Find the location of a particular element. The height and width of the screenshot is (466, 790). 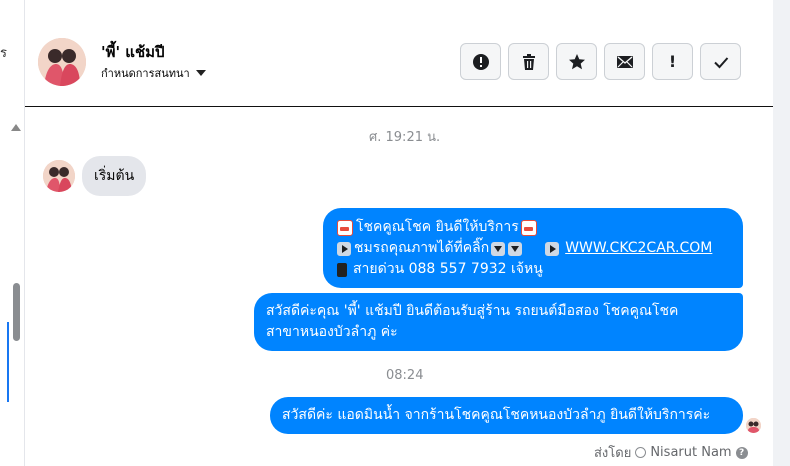

delete-button is located at coordinates (528, 61).